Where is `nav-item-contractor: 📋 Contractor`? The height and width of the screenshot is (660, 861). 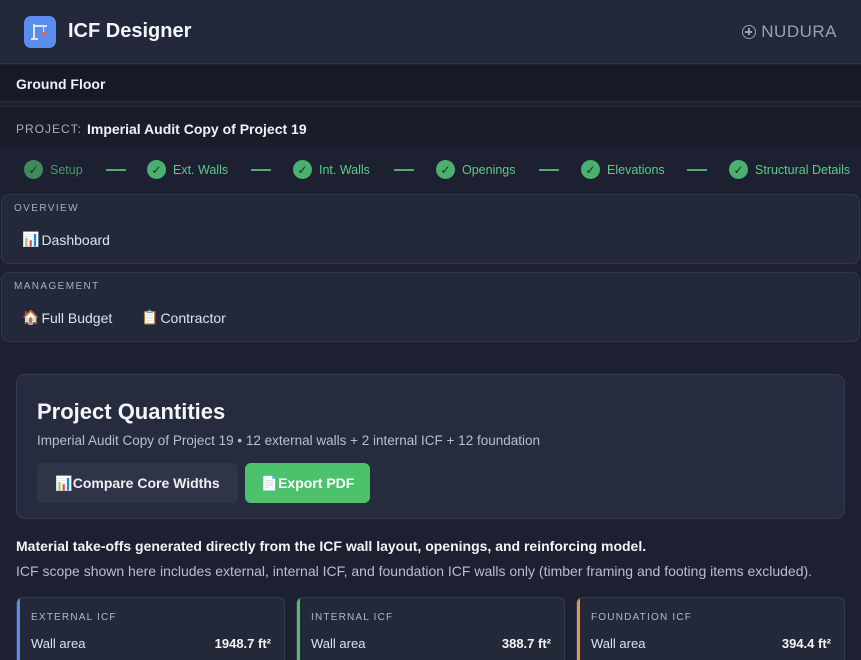 nav-item-contractor: 📋 Contractor is located at coordinates (183, 317).